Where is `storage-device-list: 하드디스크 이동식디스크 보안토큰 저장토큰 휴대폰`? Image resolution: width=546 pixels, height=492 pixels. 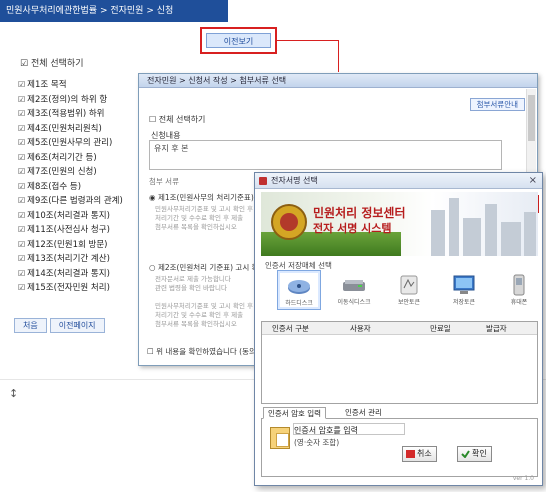 storage-device-list: 하드디스크 이동식디스크 보안토큰 저장토큰 휴대폰 is located at coordinates (400, 290).